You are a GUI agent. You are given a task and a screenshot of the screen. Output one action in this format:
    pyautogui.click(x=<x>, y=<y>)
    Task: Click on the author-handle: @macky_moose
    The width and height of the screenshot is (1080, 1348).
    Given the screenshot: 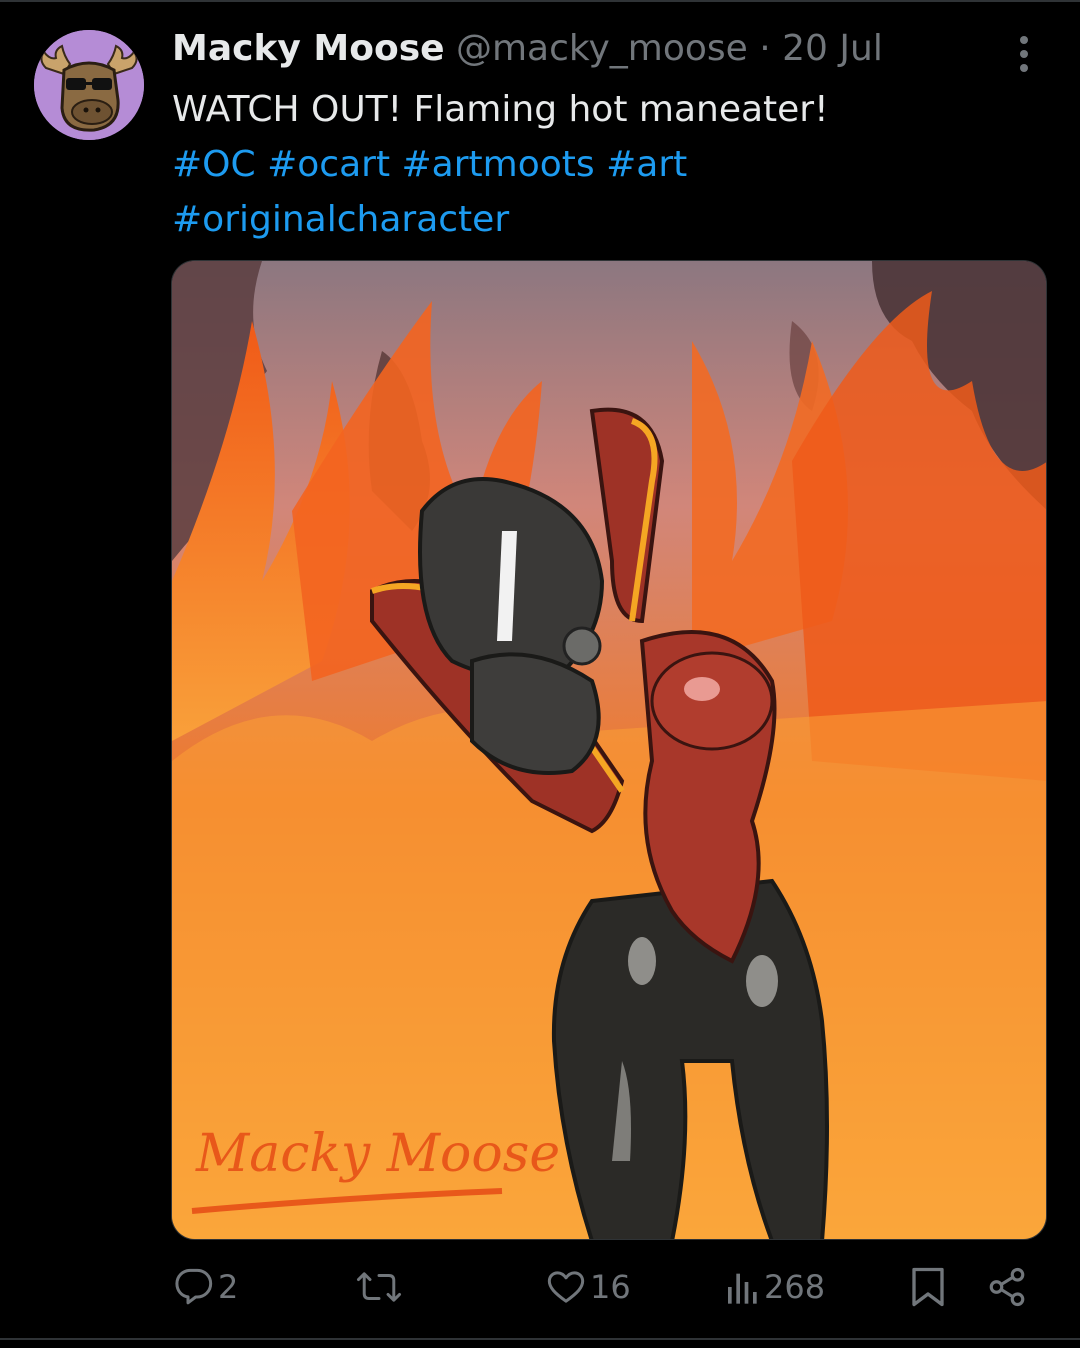 What is the action you would take?
    pyautogui.click(x=602, y=48)
    